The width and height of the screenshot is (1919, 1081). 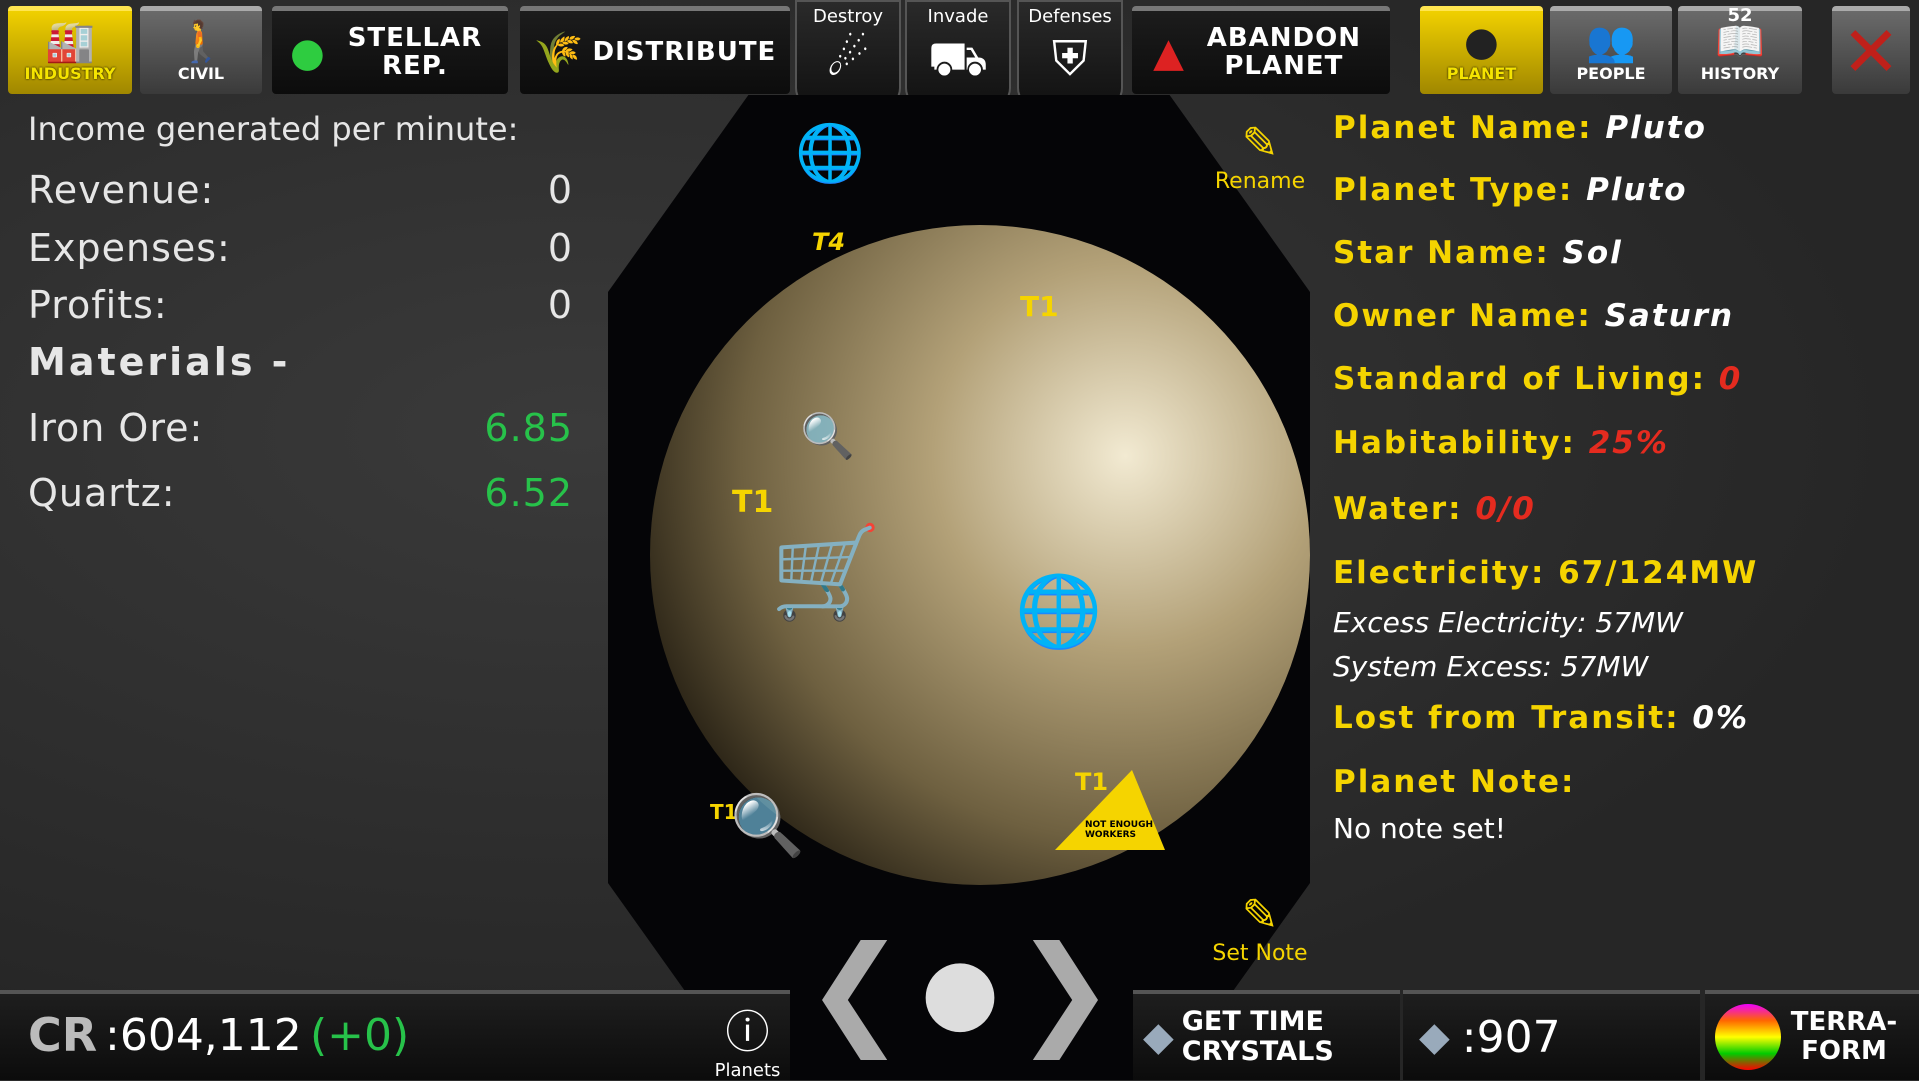 I want to click on owner-name: Owner Name: Saturn, so click(x=1534, y=316).